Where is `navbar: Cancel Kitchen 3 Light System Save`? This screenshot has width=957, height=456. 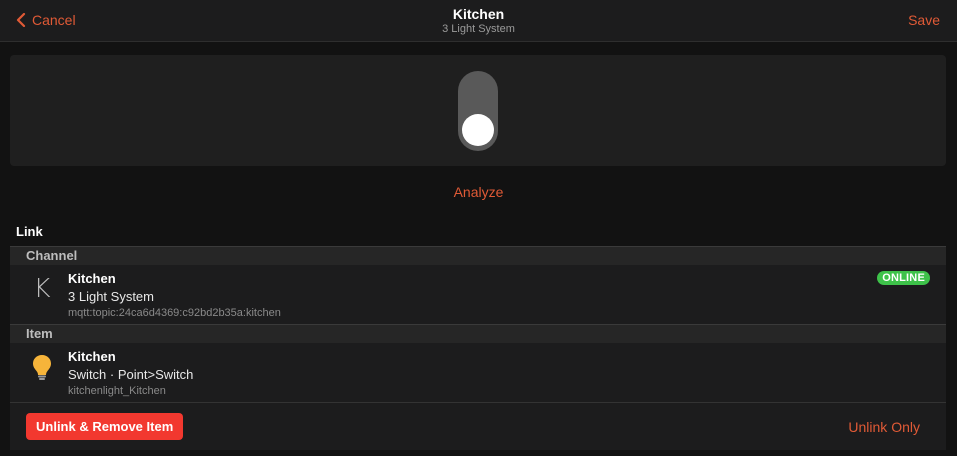
navbar: Cancel Kitchen 3 Light System Save is located at coordinates (478, 21).